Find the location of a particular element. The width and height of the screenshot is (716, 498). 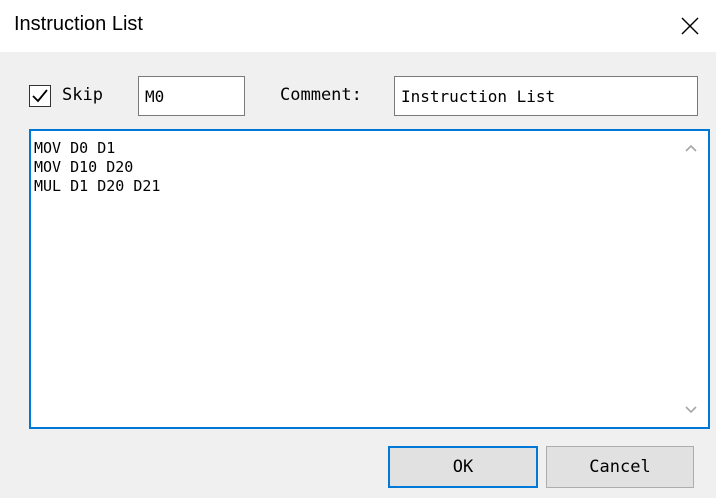

scroll-down-icon is located at coordinates (691, 410).